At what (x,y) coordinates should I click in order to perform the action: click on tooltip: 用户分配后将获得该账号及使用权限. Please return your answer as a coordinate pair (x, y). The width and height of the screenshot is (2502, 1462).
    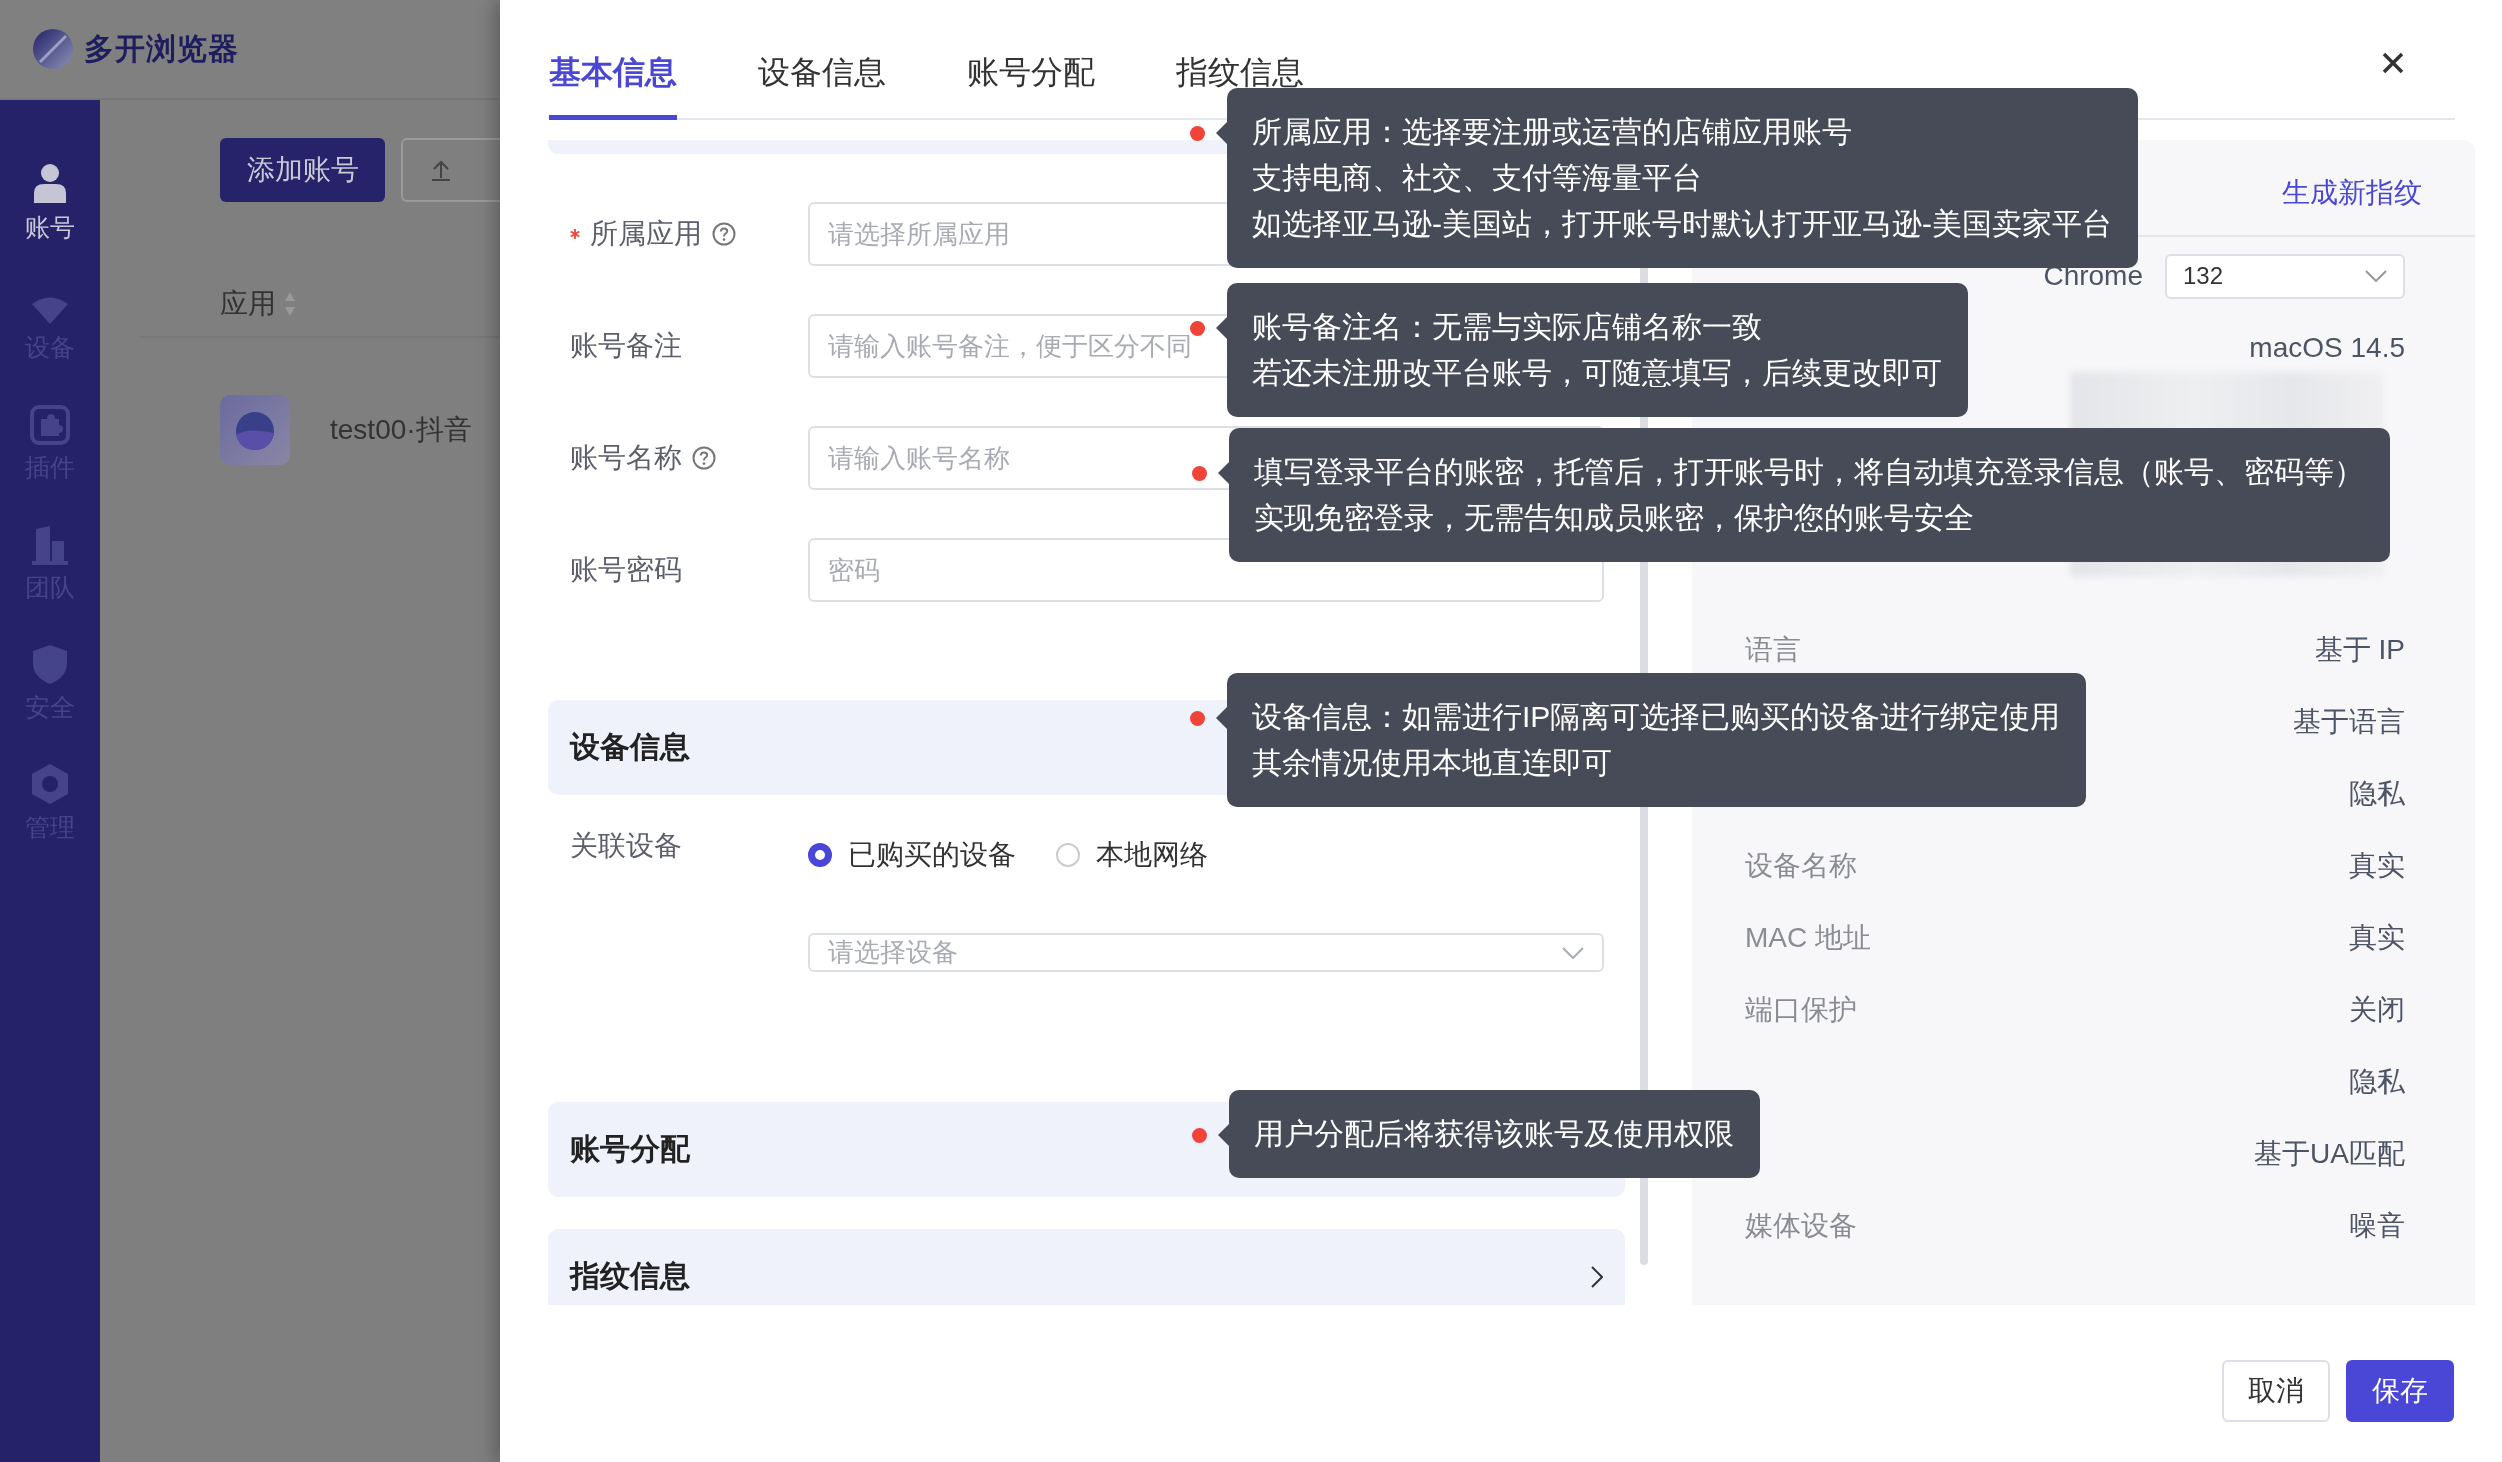
    Looking at the image, I should click on (1494, 1134).